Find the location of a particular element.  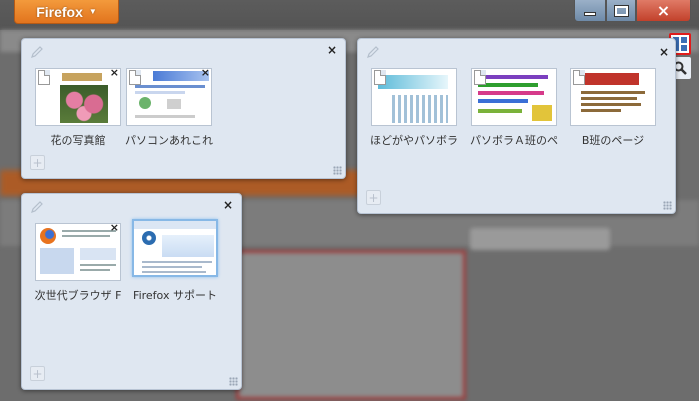

maximize-icon is located at coordinates (621, 10).